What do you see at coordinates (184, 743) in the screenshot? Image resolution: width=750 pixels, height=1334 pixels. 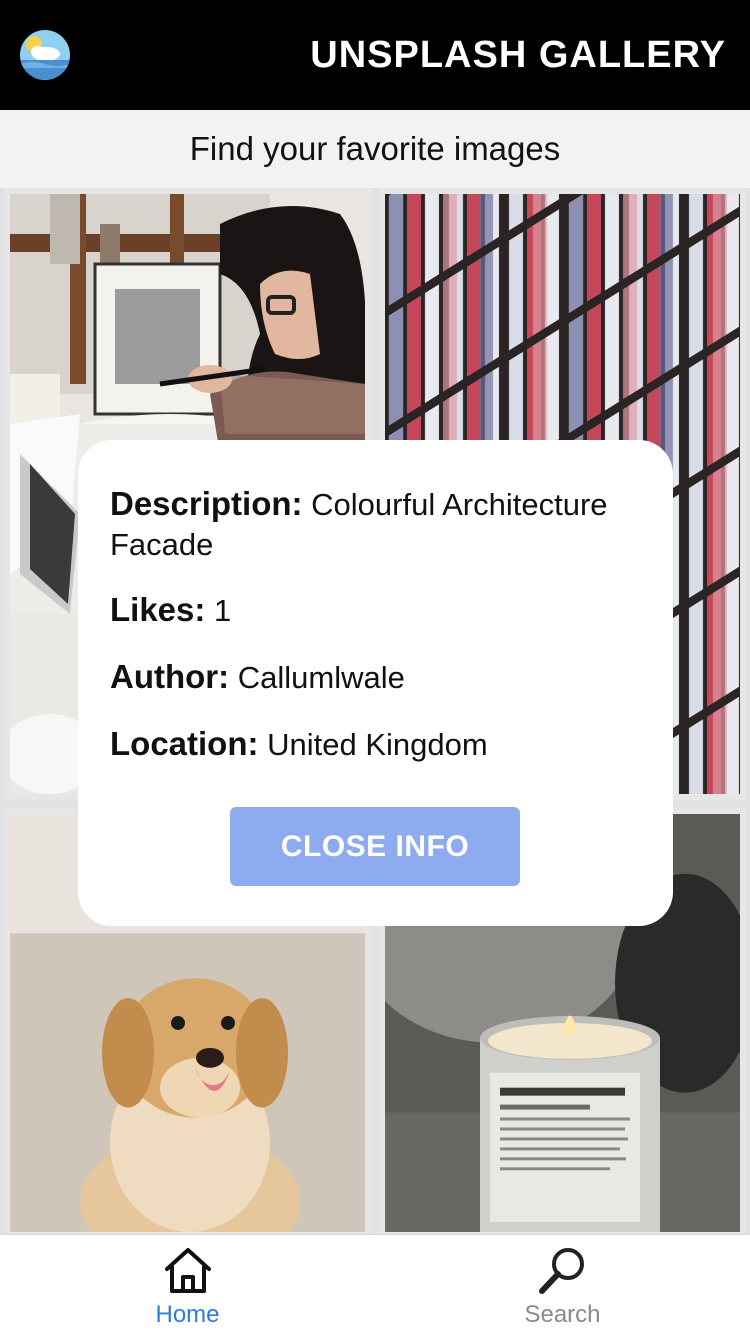 I see `location-label: Location:` at bounding box center [184, 743].